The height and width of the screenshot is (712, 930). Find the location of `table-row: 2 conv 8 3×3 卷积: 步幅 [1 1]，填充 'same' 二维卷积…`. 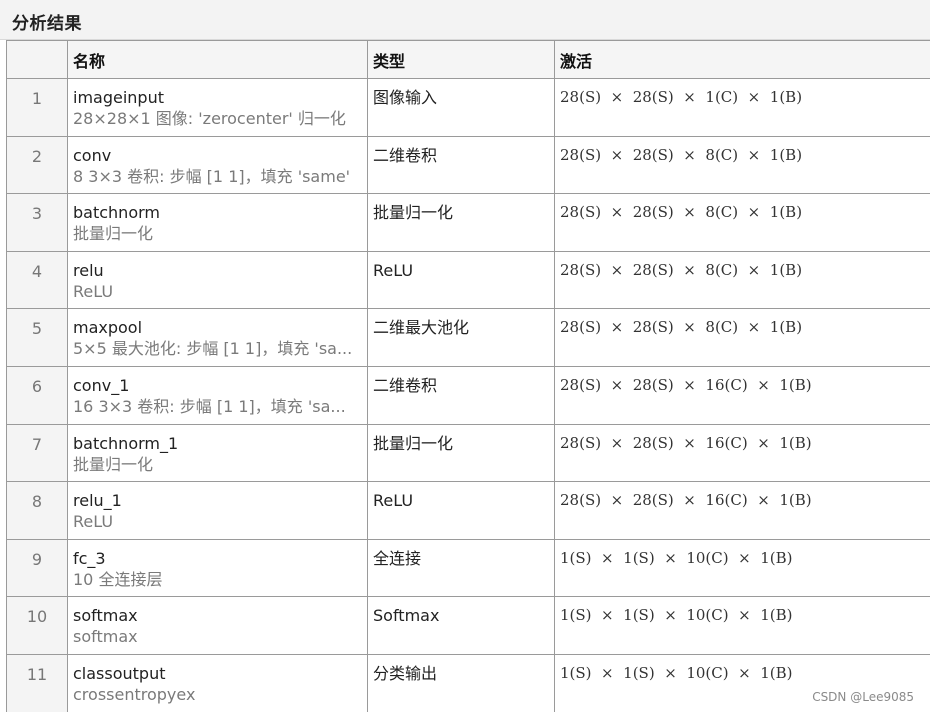

table-row: 2 conv 8 3×3 卷积: 步幅 [1 1]，填充 'same' 二维卷积… is located at coordinates (468, 165).